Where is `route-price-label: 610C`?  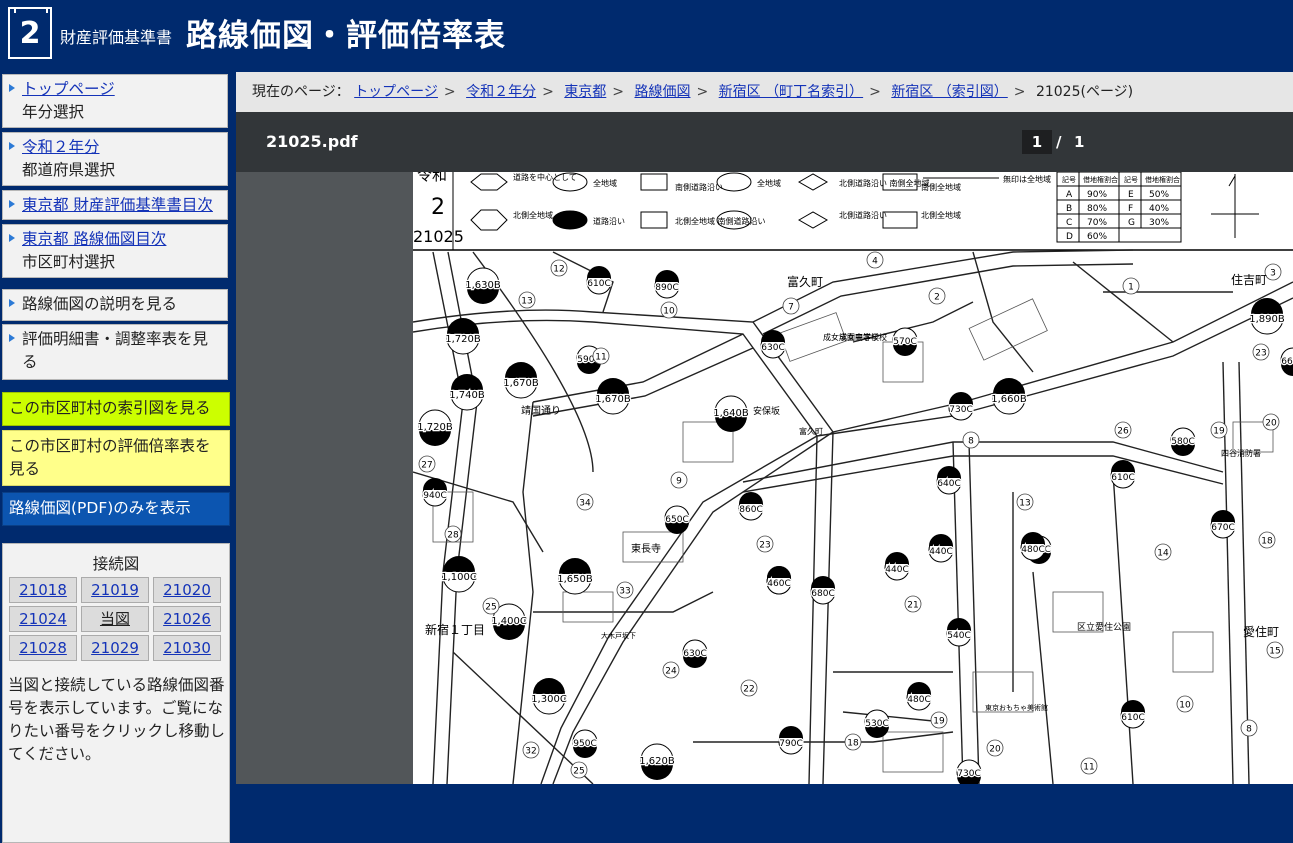 route-price-label: 610C is located at coordinates (598, 284).